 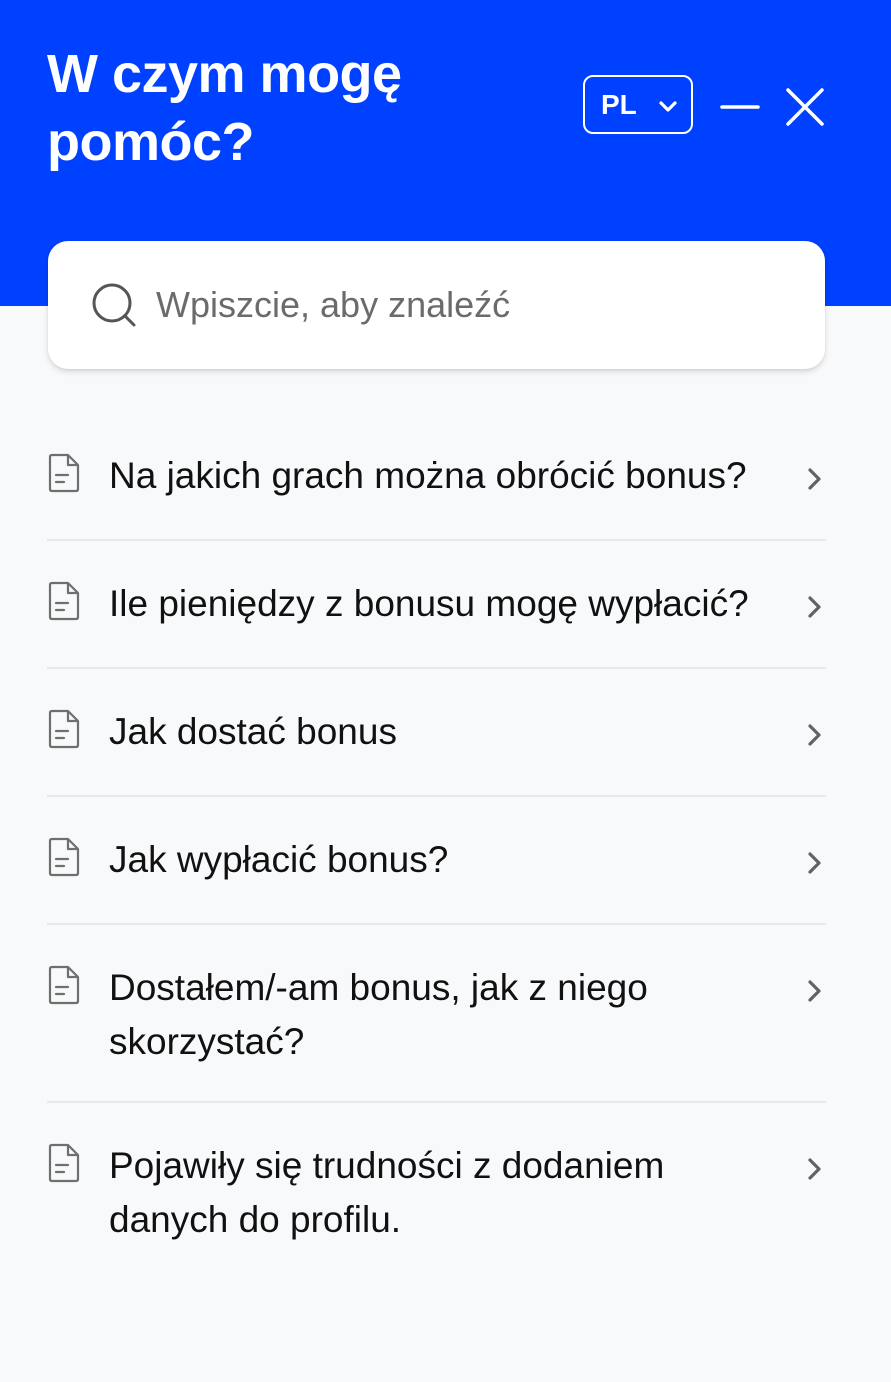 What do you see at coordinates (224, 108) in the screenshot?
I see `page-title: W czym mogę pomóc?` at bounding box center [224, 108].